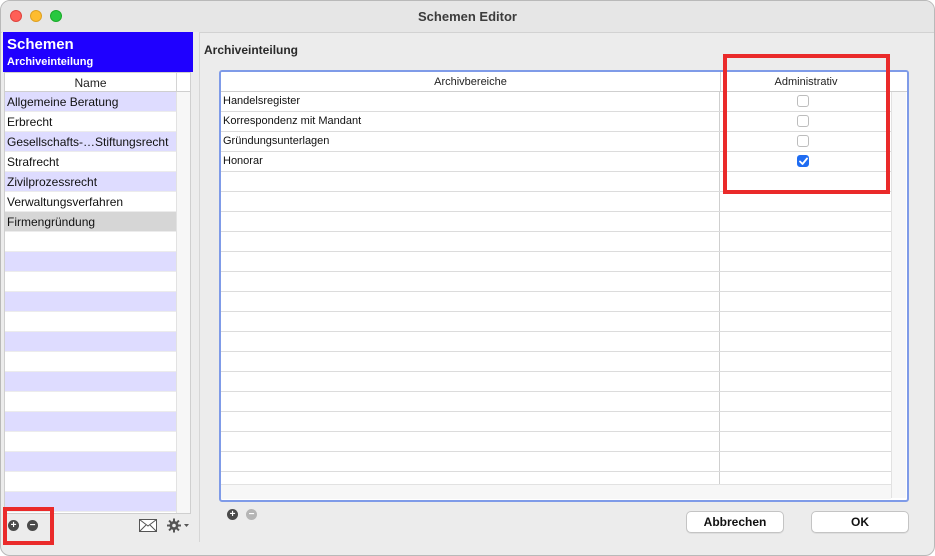 The width and height of the screenshot is (935, 556). What do you see at coordinates (28, 526) in the screenshot?
I see `highlight-box-add-remove-icons` at bounding box center [28, 526].